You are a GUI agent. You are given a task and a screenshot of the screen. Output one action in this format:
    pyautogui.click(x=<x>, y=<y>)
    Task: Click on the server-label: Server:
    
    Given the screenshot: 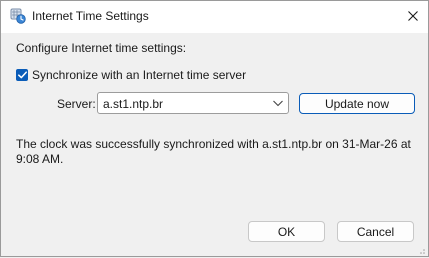 What is the action you would take?
    pyautogui.click(x=76, y=104)
    